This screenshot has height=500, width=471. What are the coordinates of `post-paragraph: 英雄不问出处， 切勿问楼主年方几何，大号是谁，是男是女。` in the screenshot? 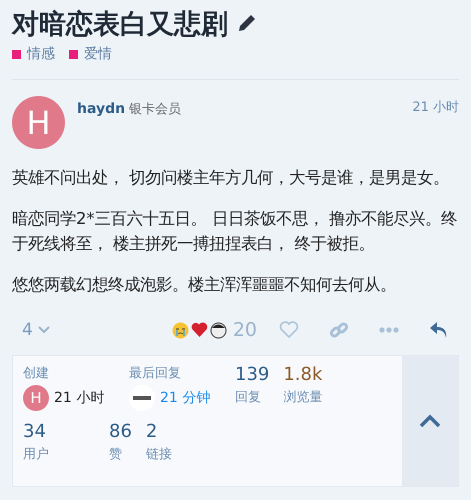 It's located at (231, 178).